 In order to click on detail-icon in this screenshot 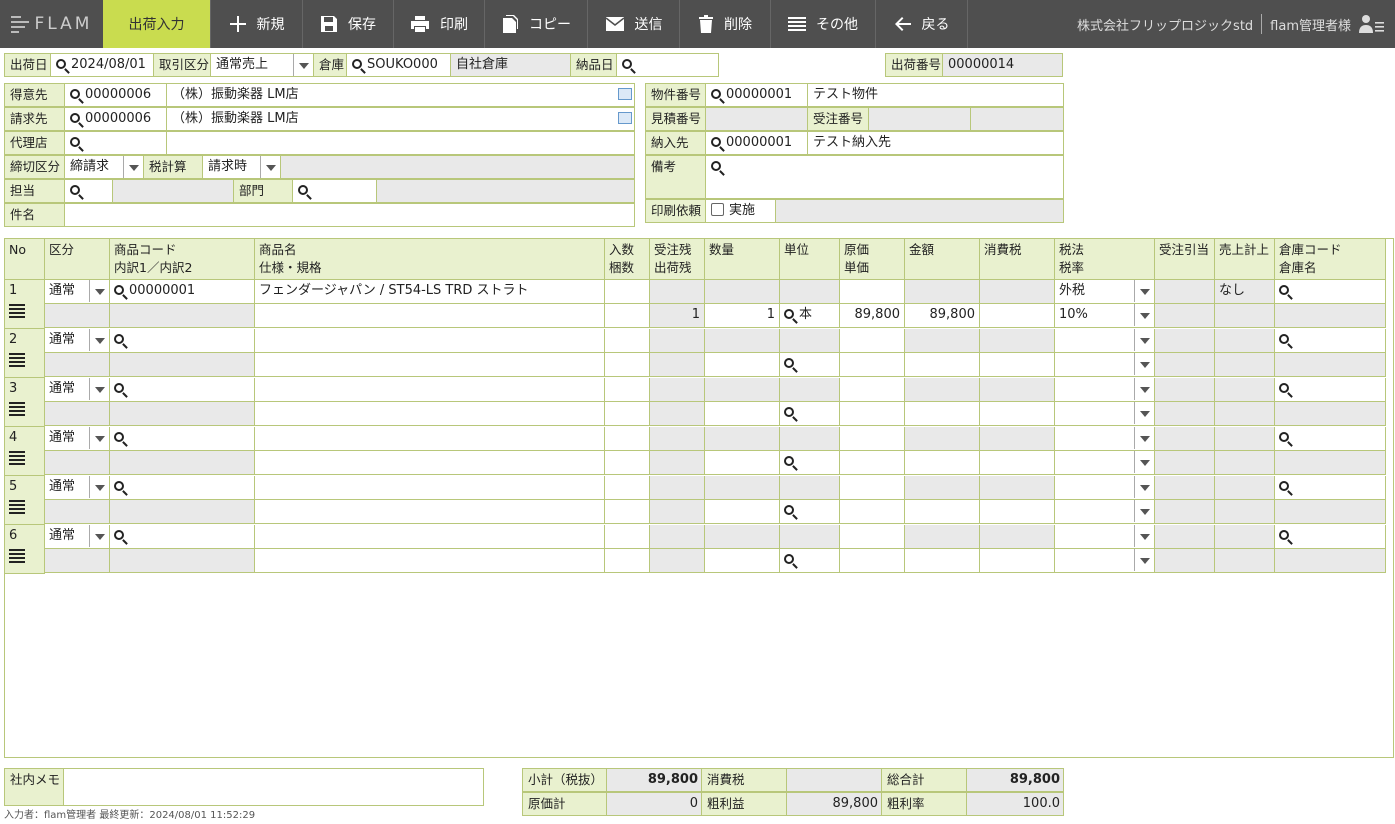, I will do `click(625, 118)`.